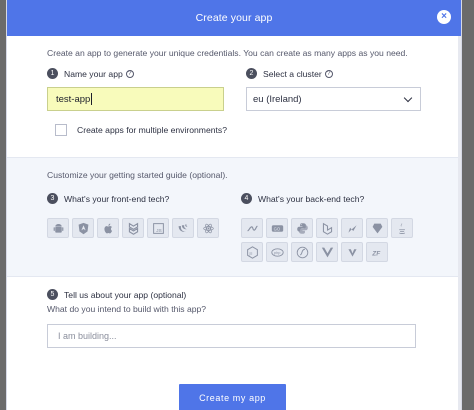 The width and height of the screenshot is (474, 410). I want to click on about-label: 5 Tell us about your app (optional), so click(234, 294).